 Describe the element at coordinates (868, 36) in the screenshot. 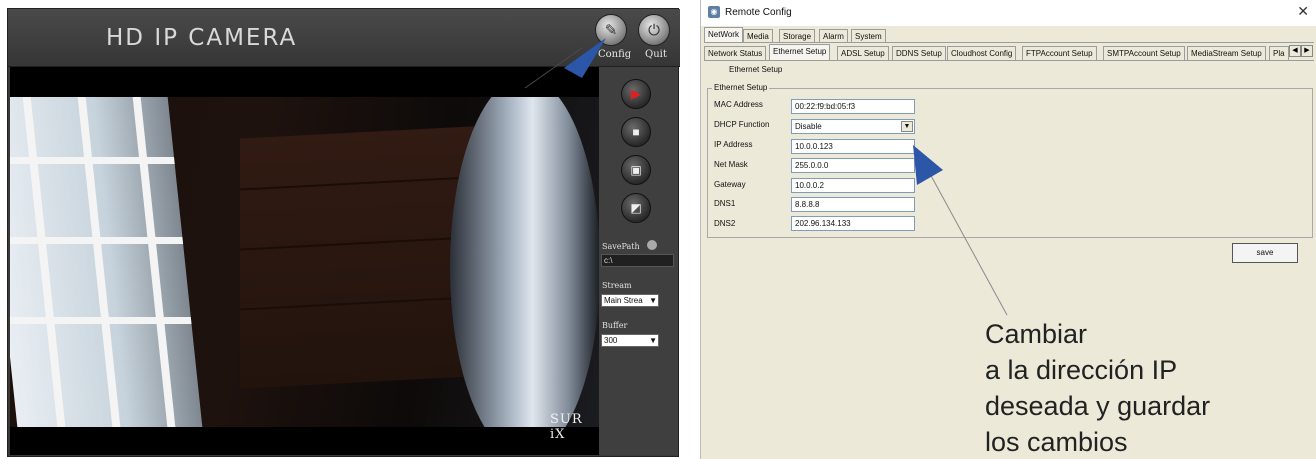

I see `tab-system: System` at that location.